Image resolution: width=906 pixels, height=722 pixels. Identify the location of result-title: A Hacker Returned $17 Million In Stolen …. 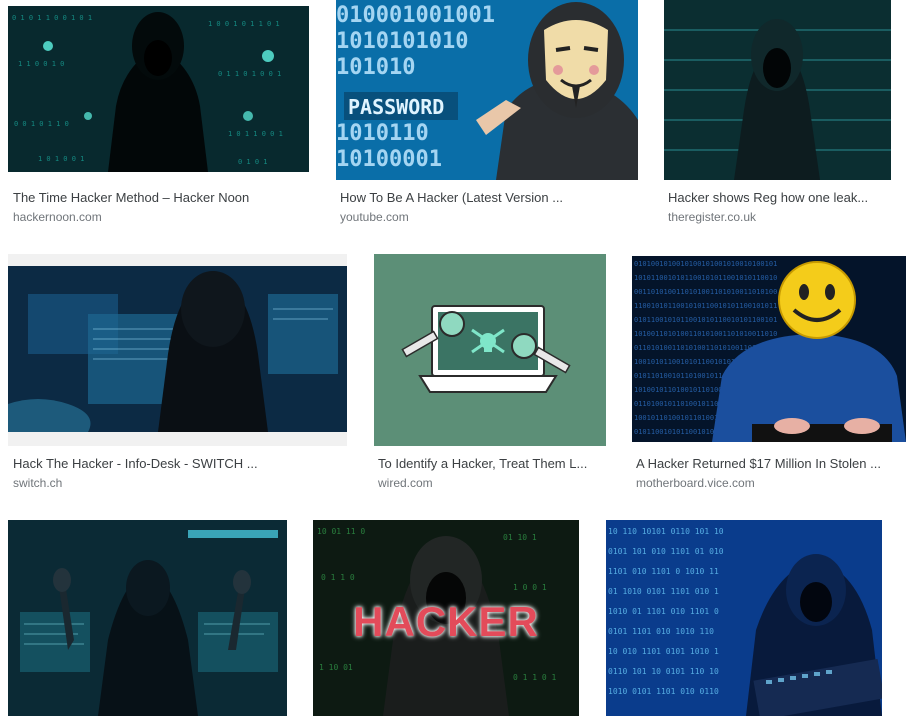
(768, 463).